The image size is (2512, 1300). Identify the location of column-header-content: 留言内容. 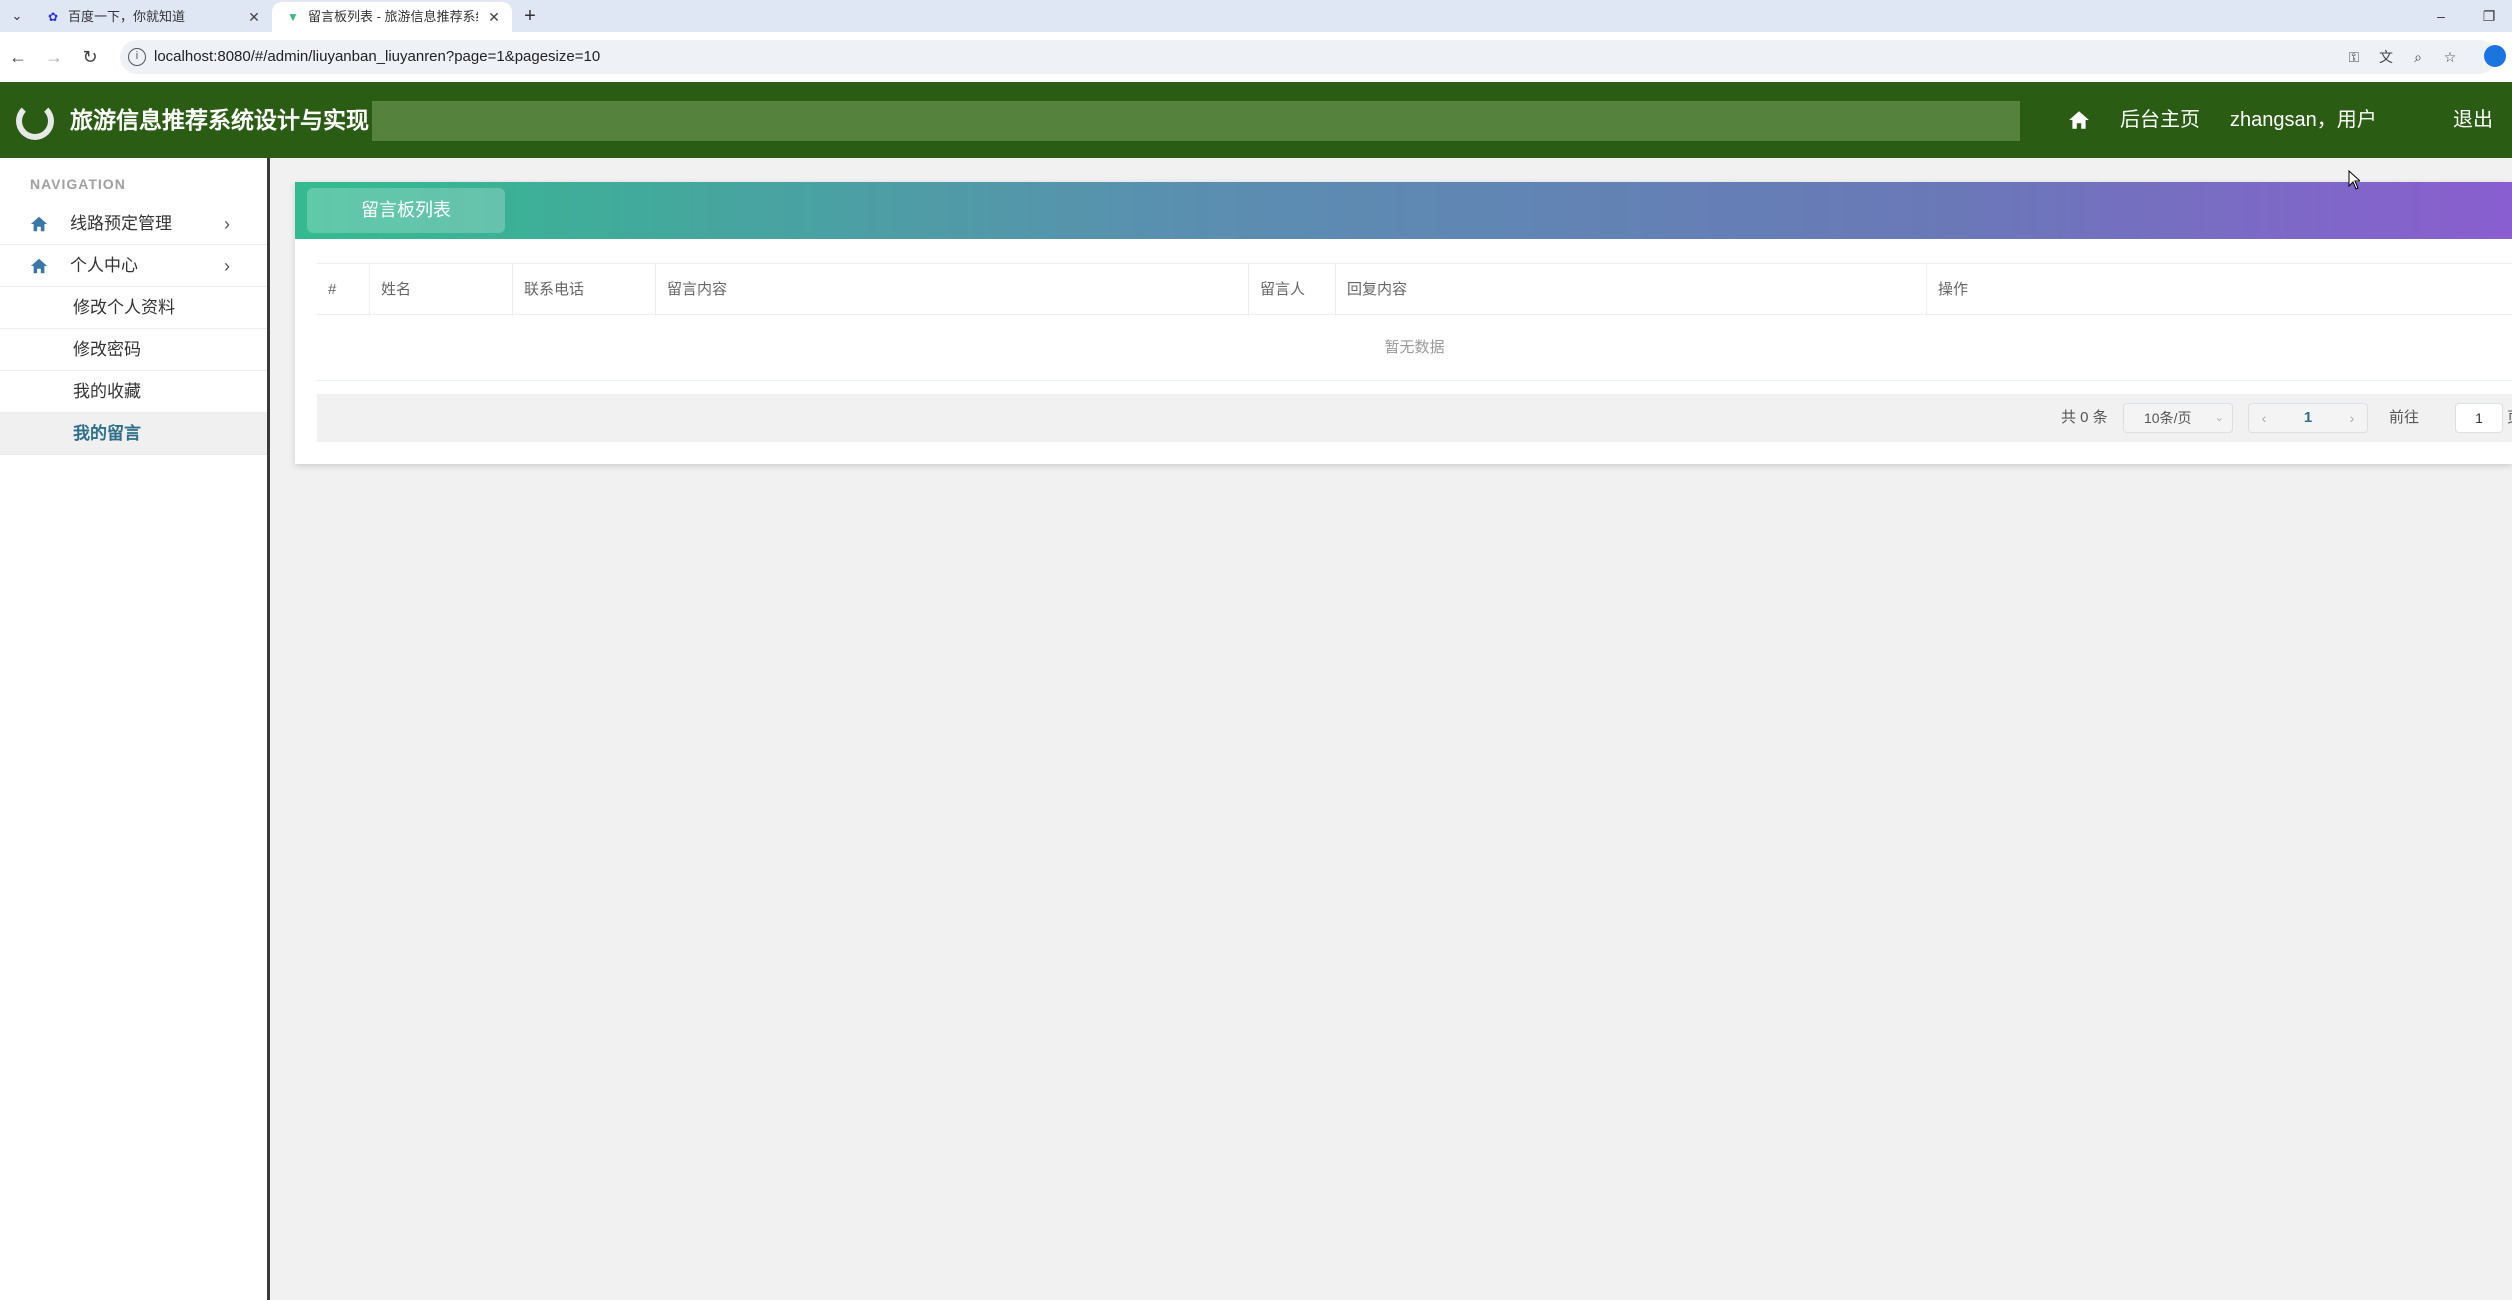
(951, 290).